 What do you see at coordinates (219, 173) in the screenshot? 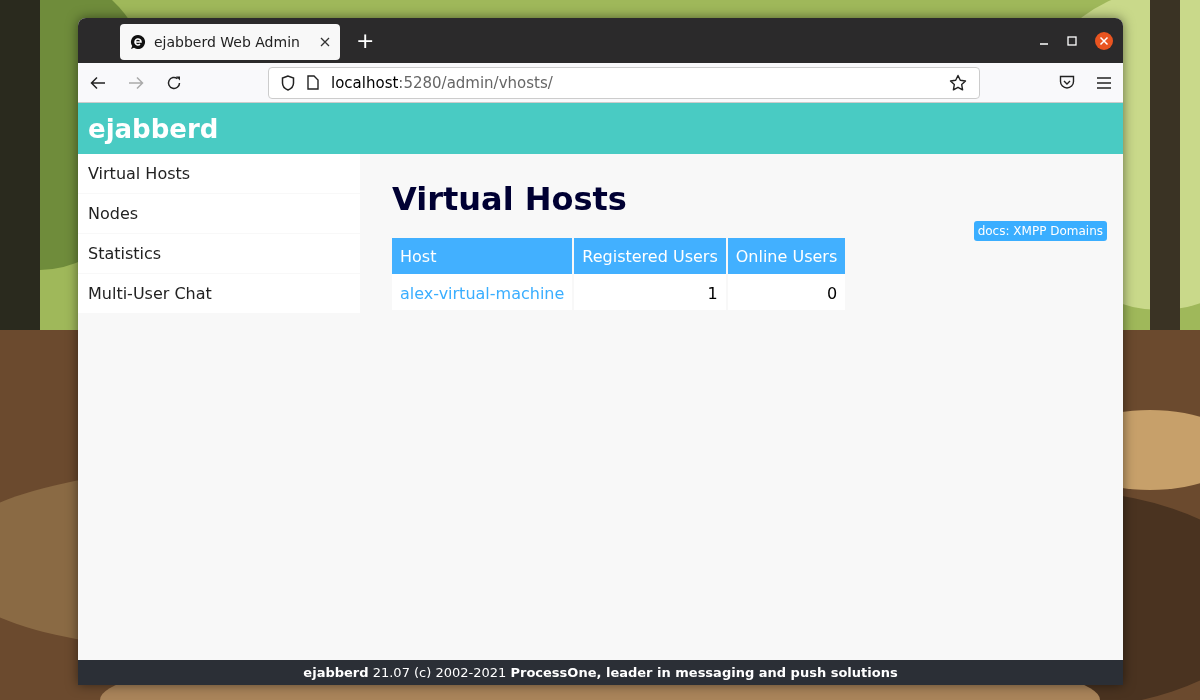
I see `sidebar-item: Virtual Hosts` at bounding box center [219, 173].